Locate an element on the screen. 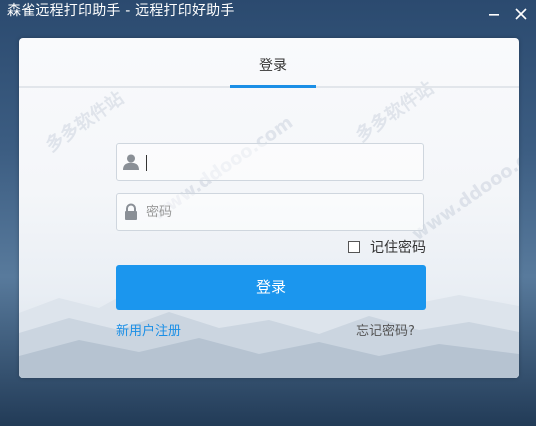 The image size is (536, 426). user-icon is located at coordinates (131, 162).